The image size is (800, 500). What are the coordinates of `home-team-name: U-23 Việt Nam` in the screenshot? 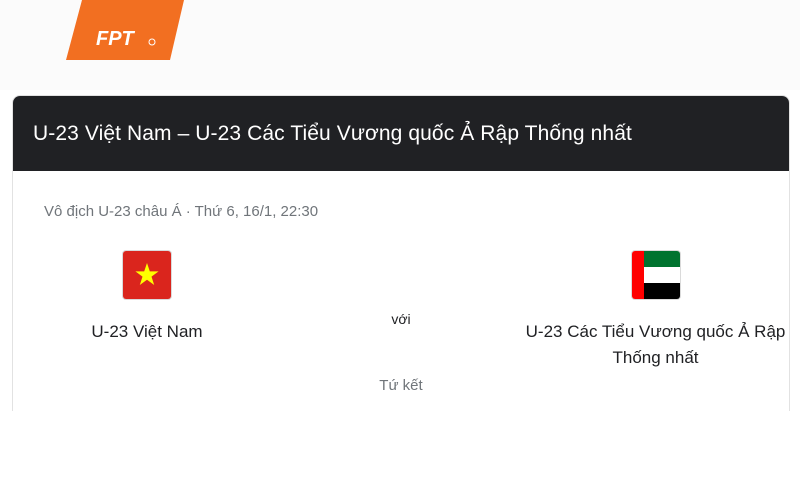 It's located at (147, 331).